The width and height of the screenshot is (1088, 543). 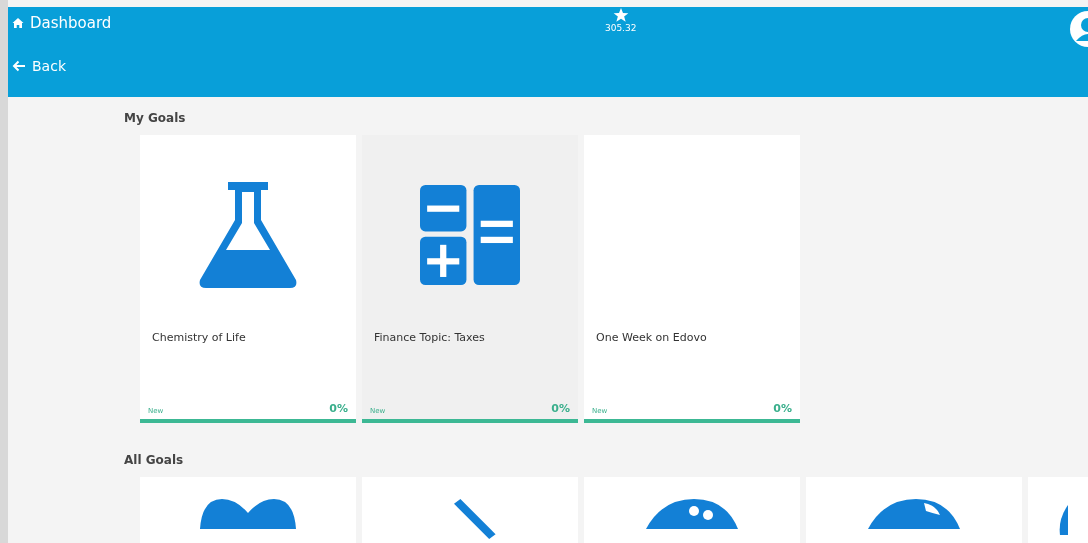 What do you see at coordinates (620, 28) in the screenshot?
I see `points-value: 305.32` at bounding box center [620, 28].